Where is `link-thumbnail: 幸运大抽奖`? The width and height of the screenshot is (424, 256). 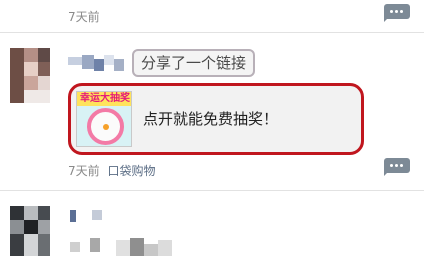 link-thumbnail: 幸运大抽奖 is located at coordinates (104, 119).